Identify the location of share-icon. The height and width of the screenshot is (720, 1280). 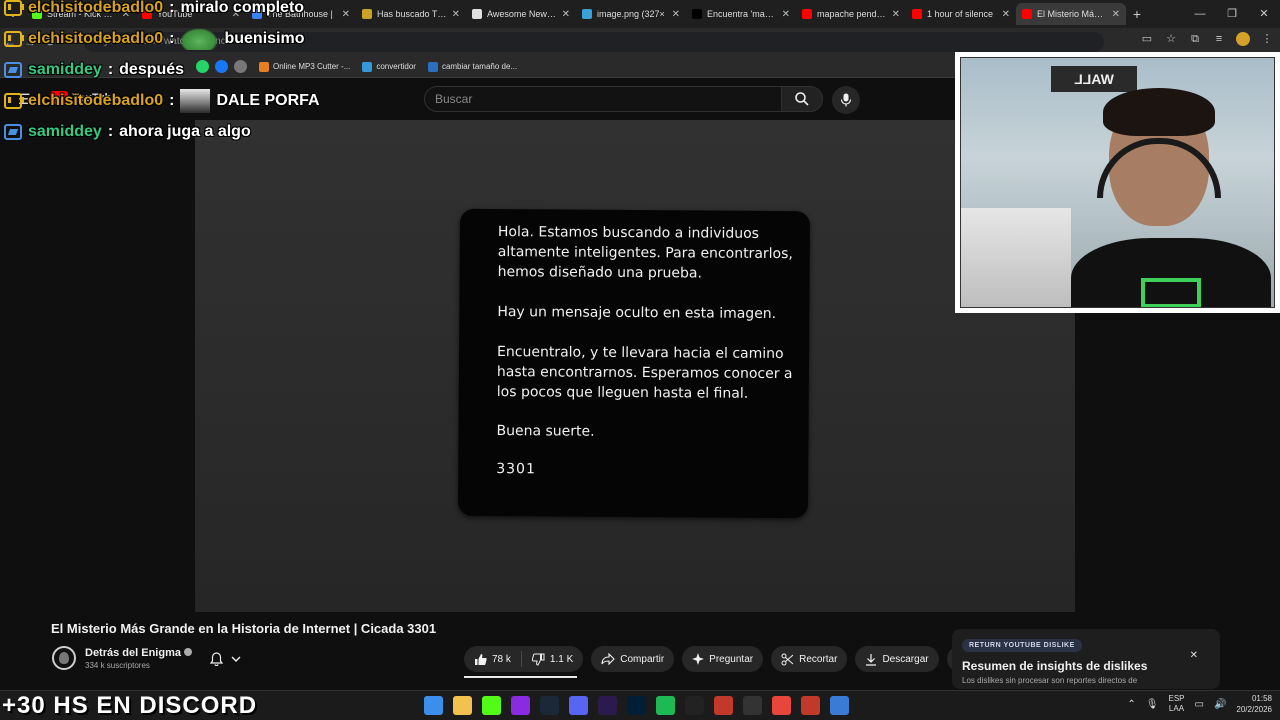
(608, 659).